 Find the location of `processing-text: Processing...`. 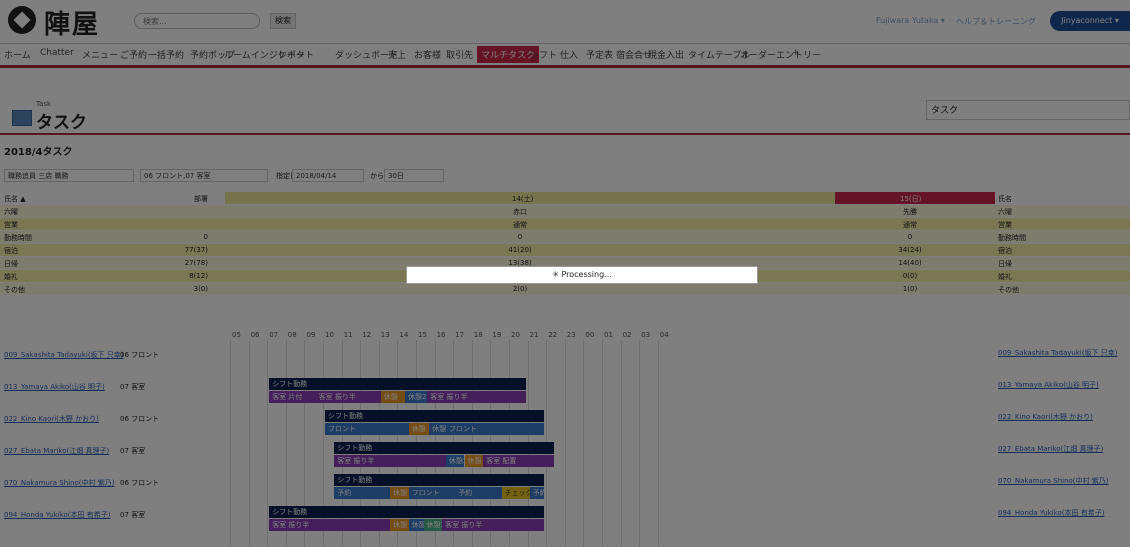

processing-text: Processing... is located at coordinates (586, 274).